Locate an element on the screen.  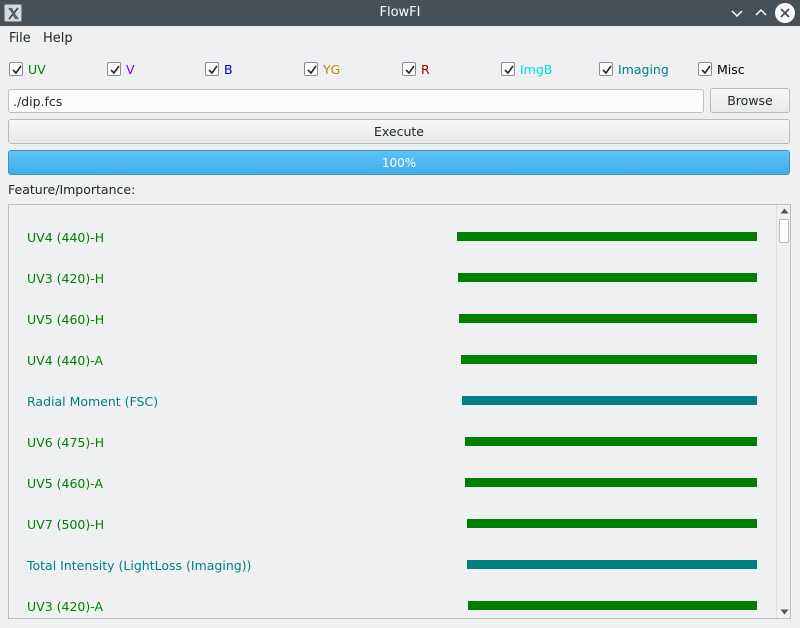
feature-name: UV6 (475)-H is located at coordinates (66, 442).